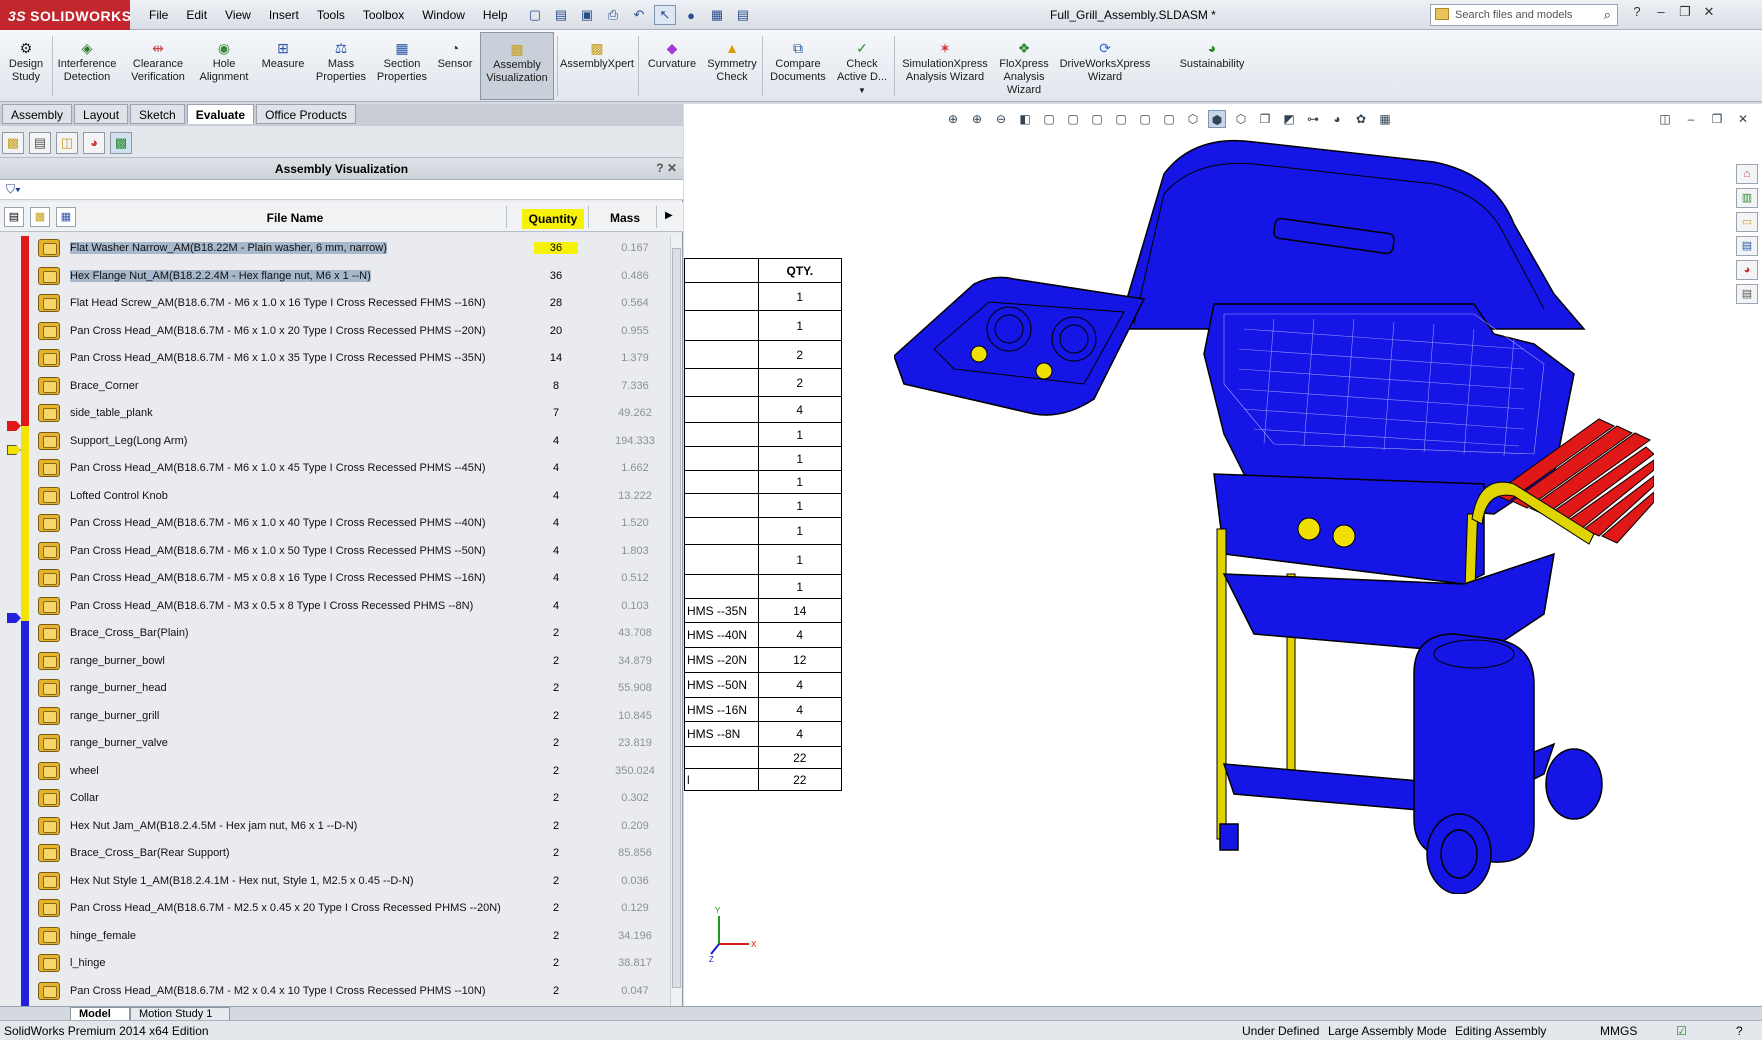  Describe the element at coordinates (352, 717) in the screenshot. I see `component-row: range_burner_grill 2 10.845` at that location.